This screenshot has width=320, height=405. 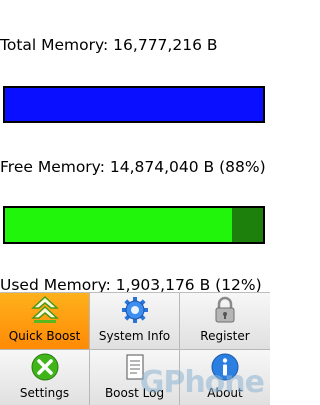 I want to click on menu-register: Register, so click(x=225, y=321).